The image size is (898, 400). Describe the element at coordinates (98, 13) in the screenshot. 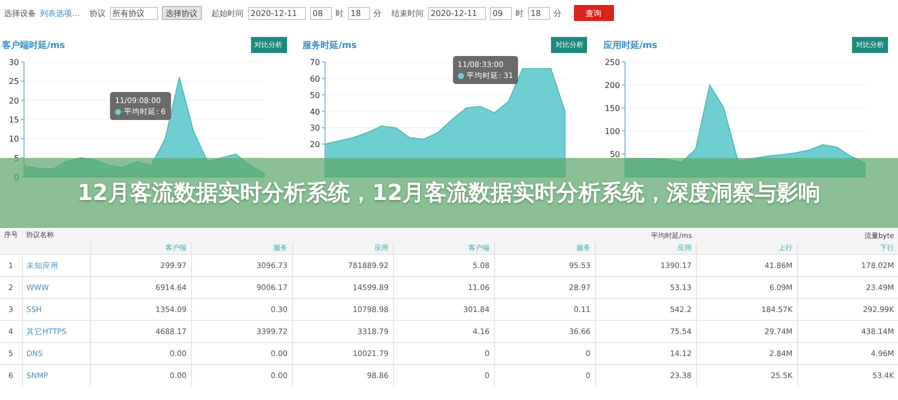

I see `field-label: 协议` at that location.